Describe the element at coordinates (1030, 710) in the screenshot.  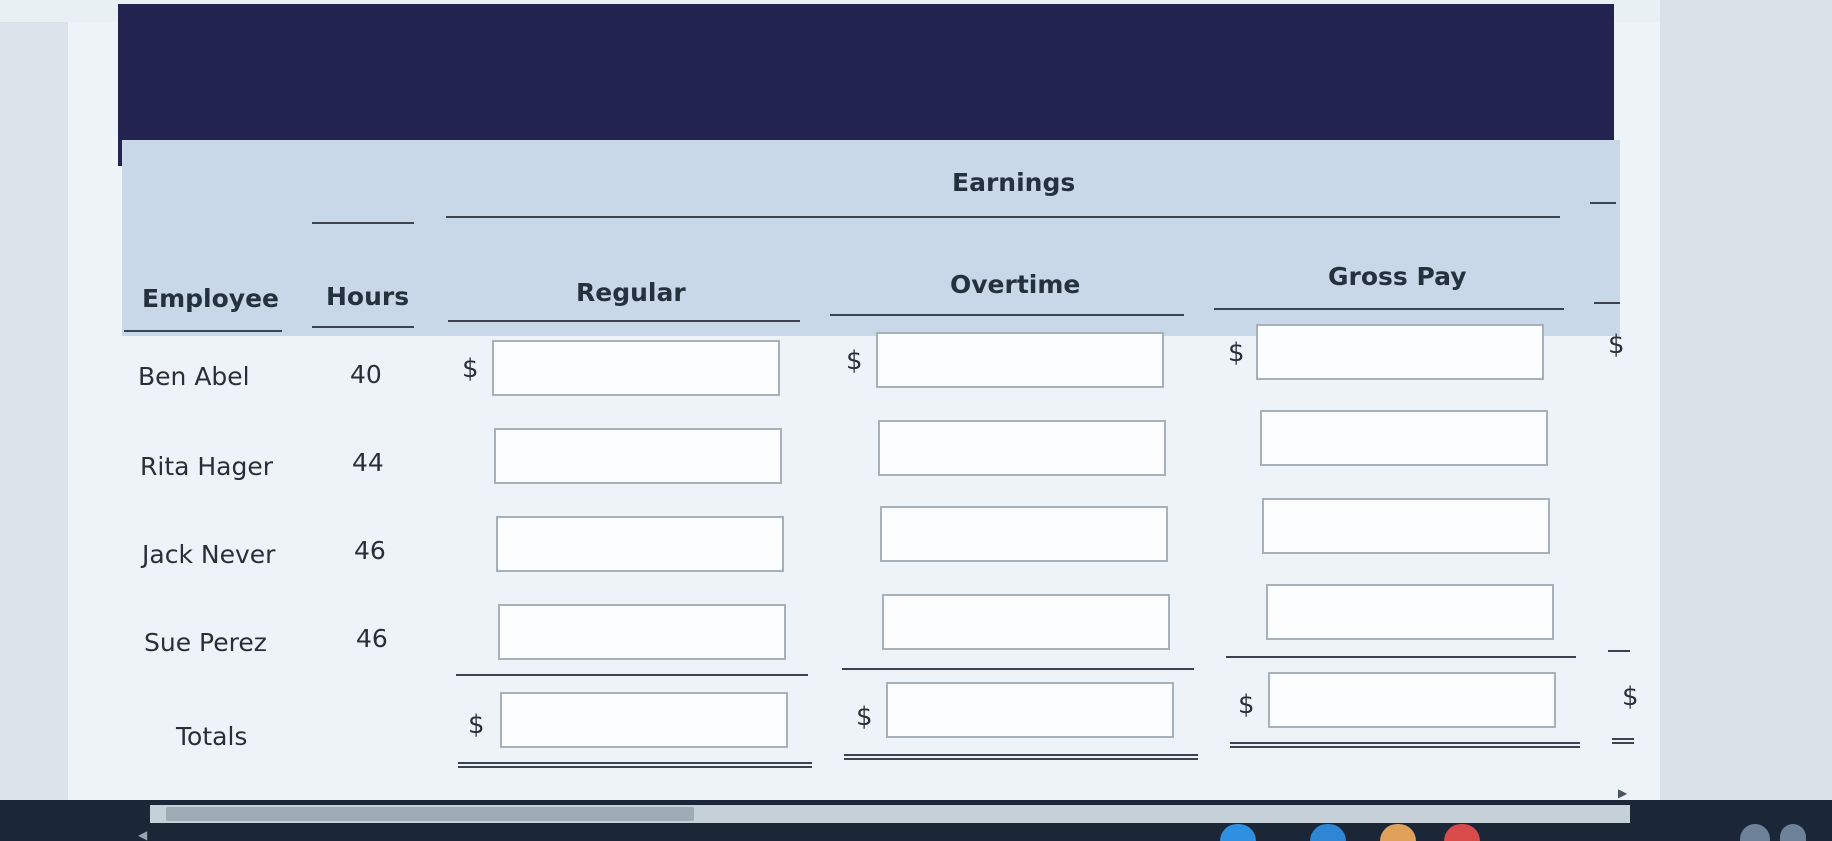
I see `overtime-total-input` at that location.